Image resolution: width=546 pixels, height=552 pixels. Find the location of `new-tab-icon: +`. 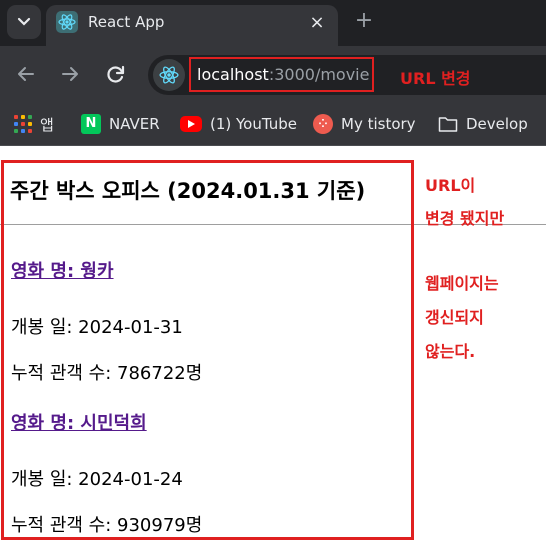

new-tab-icon: + is located at coordinates (364, 21).